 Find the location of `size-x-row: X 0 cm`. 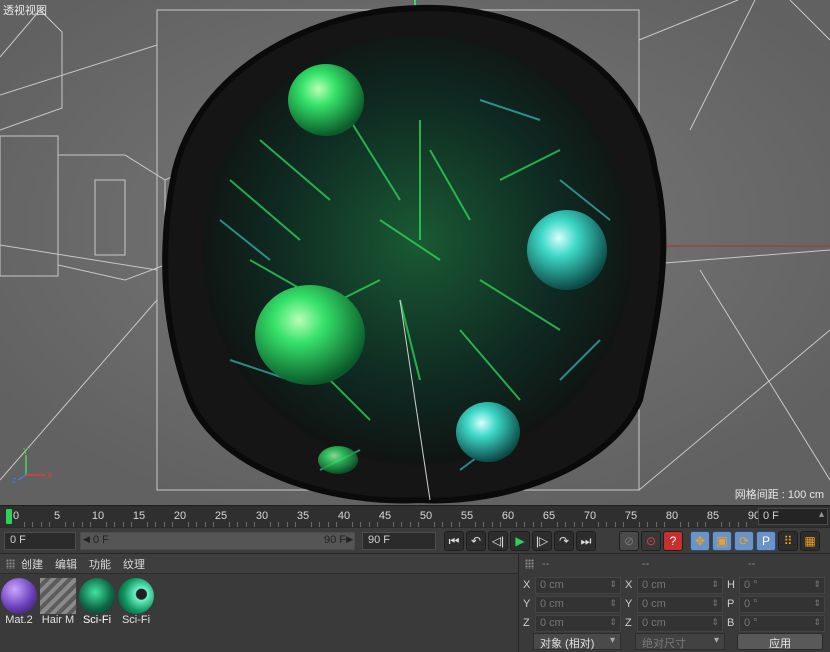

size-x-row: X 0 cm is located at coordinates (675, 586).